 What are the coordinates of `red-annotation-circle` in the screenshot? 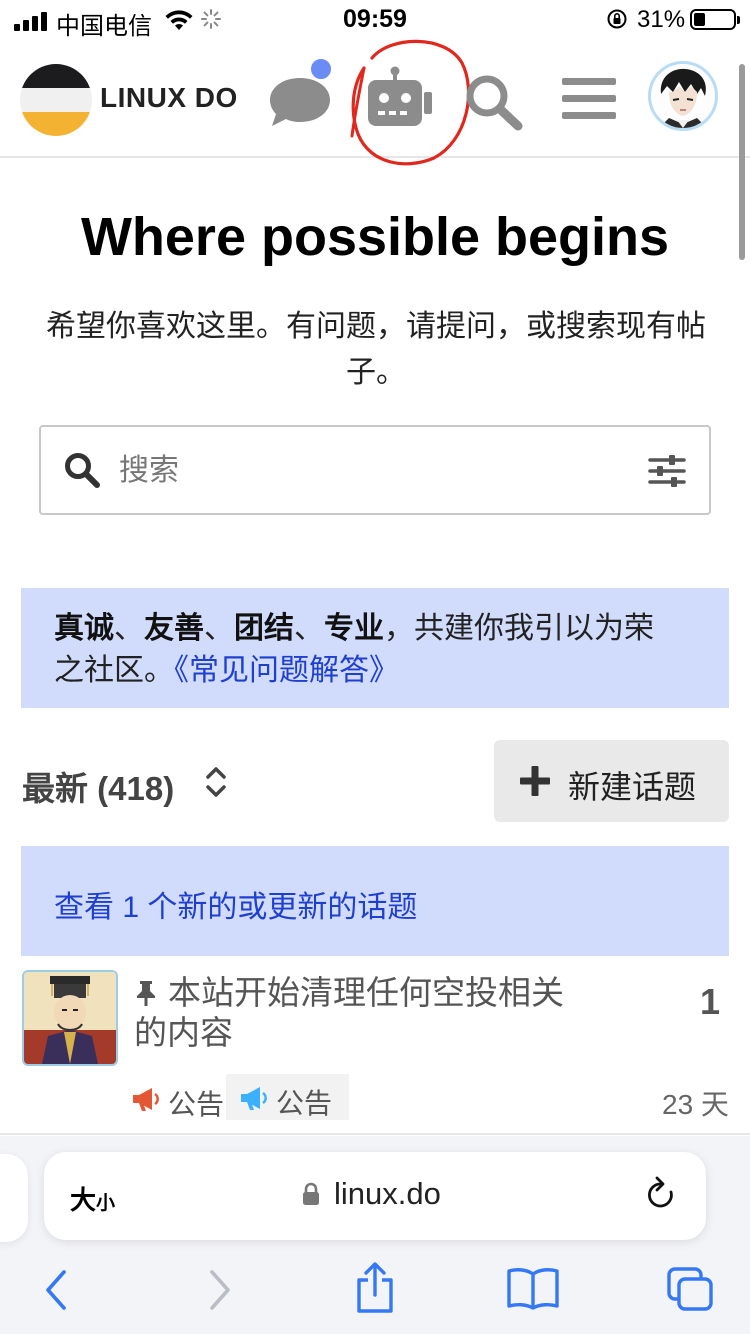 It's located at (410, 102).